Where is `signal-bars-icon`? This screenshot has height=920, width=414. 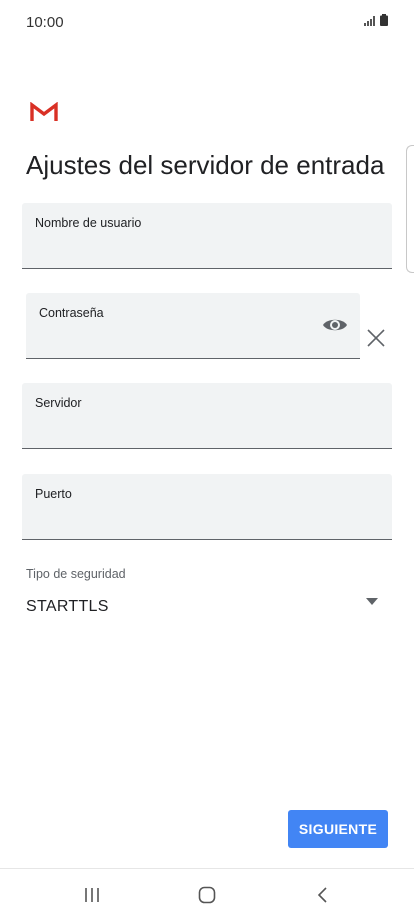 signal-bars-icon is located at coordinates (369, 21).